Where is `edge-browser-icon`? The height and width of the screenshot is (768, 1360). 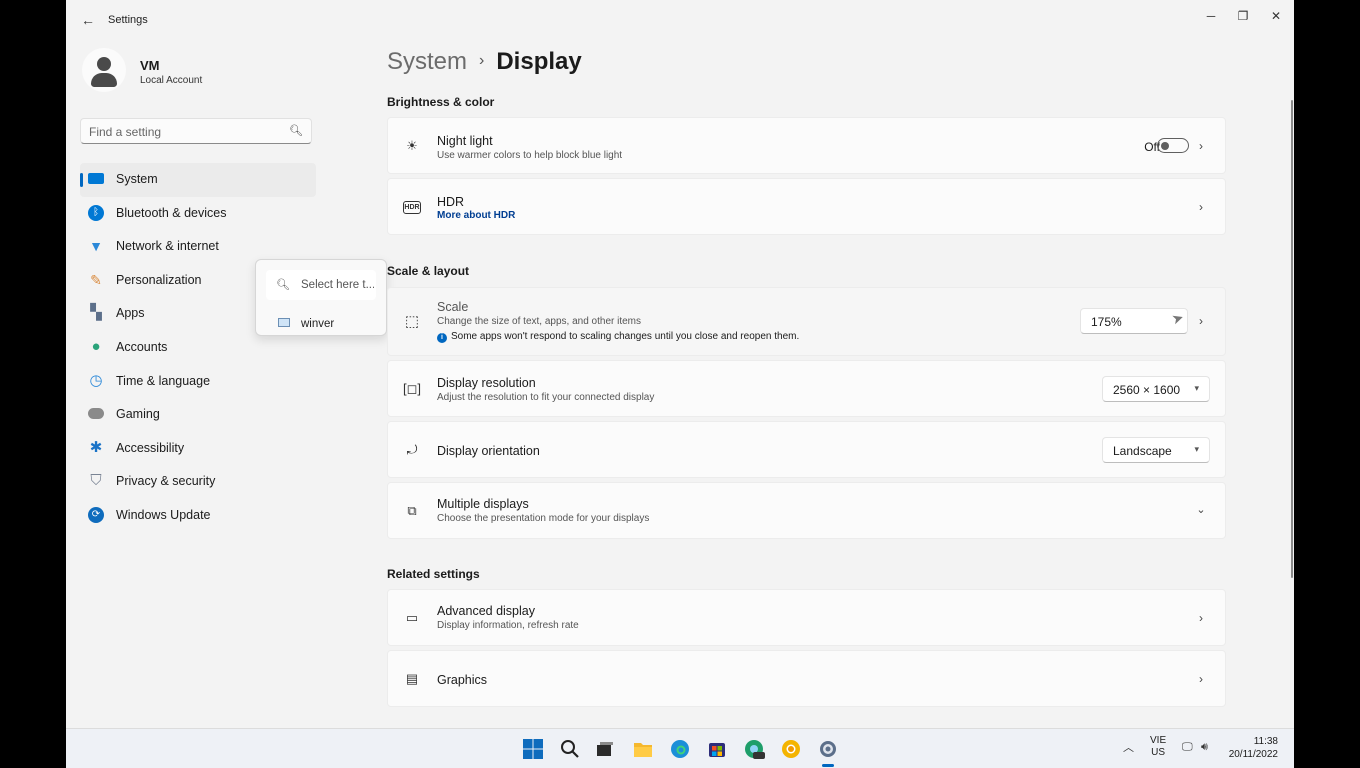
edge-browser-icon is located at coordinates (680, 749).